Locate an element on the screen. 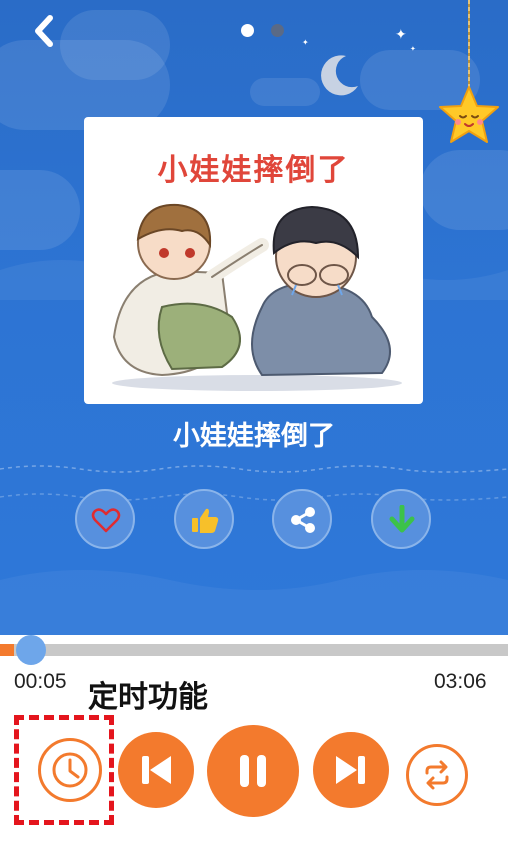  star-rope is located at coordinates (469, 48).